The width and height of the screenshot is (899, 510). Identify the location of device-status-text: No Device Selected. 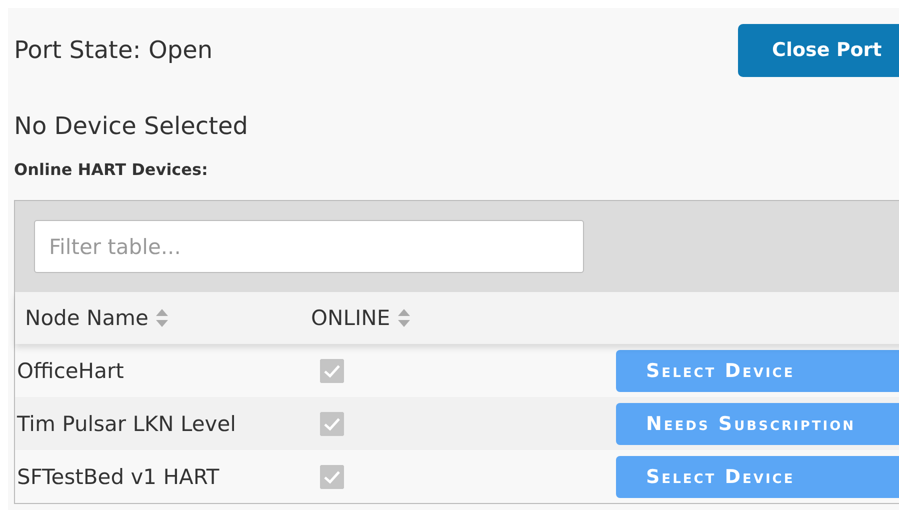
(131, 126).